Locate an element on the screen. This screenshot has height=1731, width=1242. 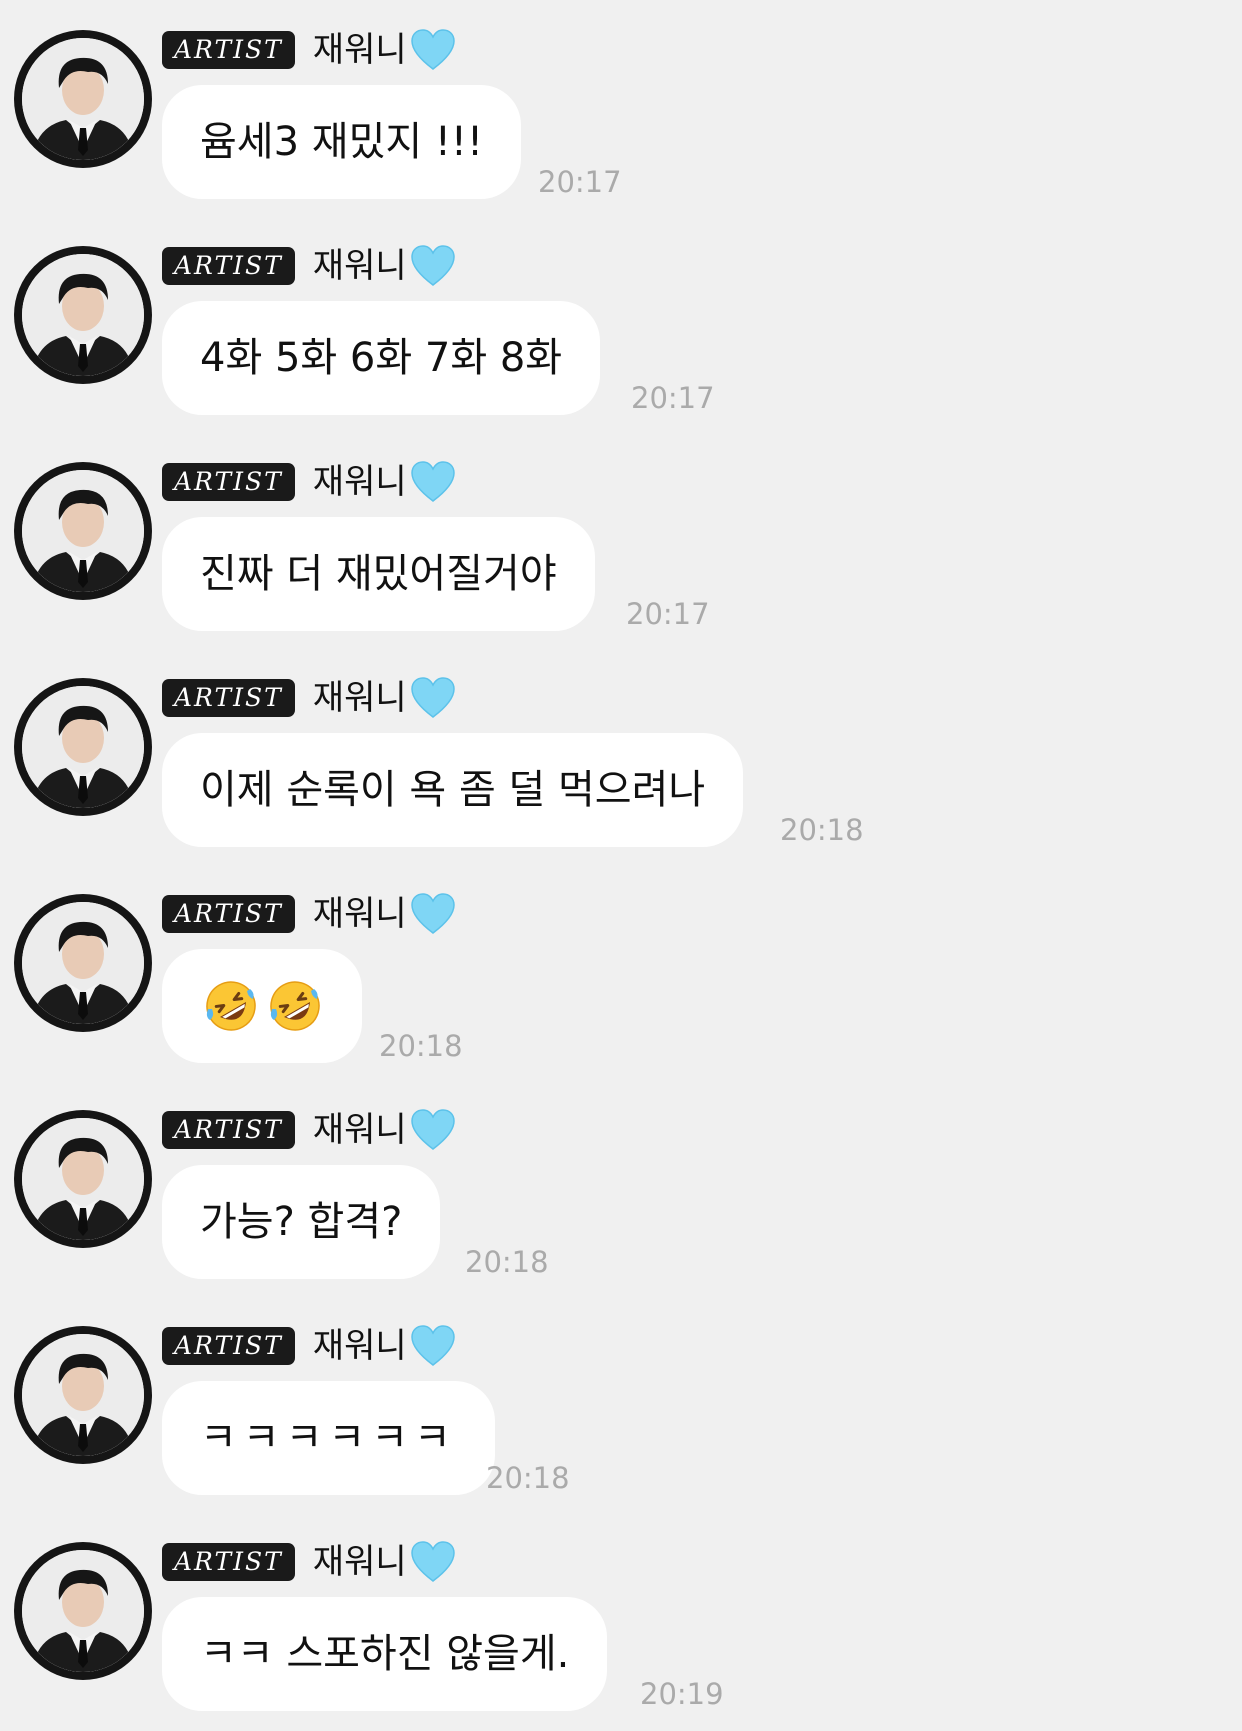
chat-message: ARTIST 재워니 ㅋㅋ 스포하진 않을게. 20:19 is located at coordinates (621, 1620).